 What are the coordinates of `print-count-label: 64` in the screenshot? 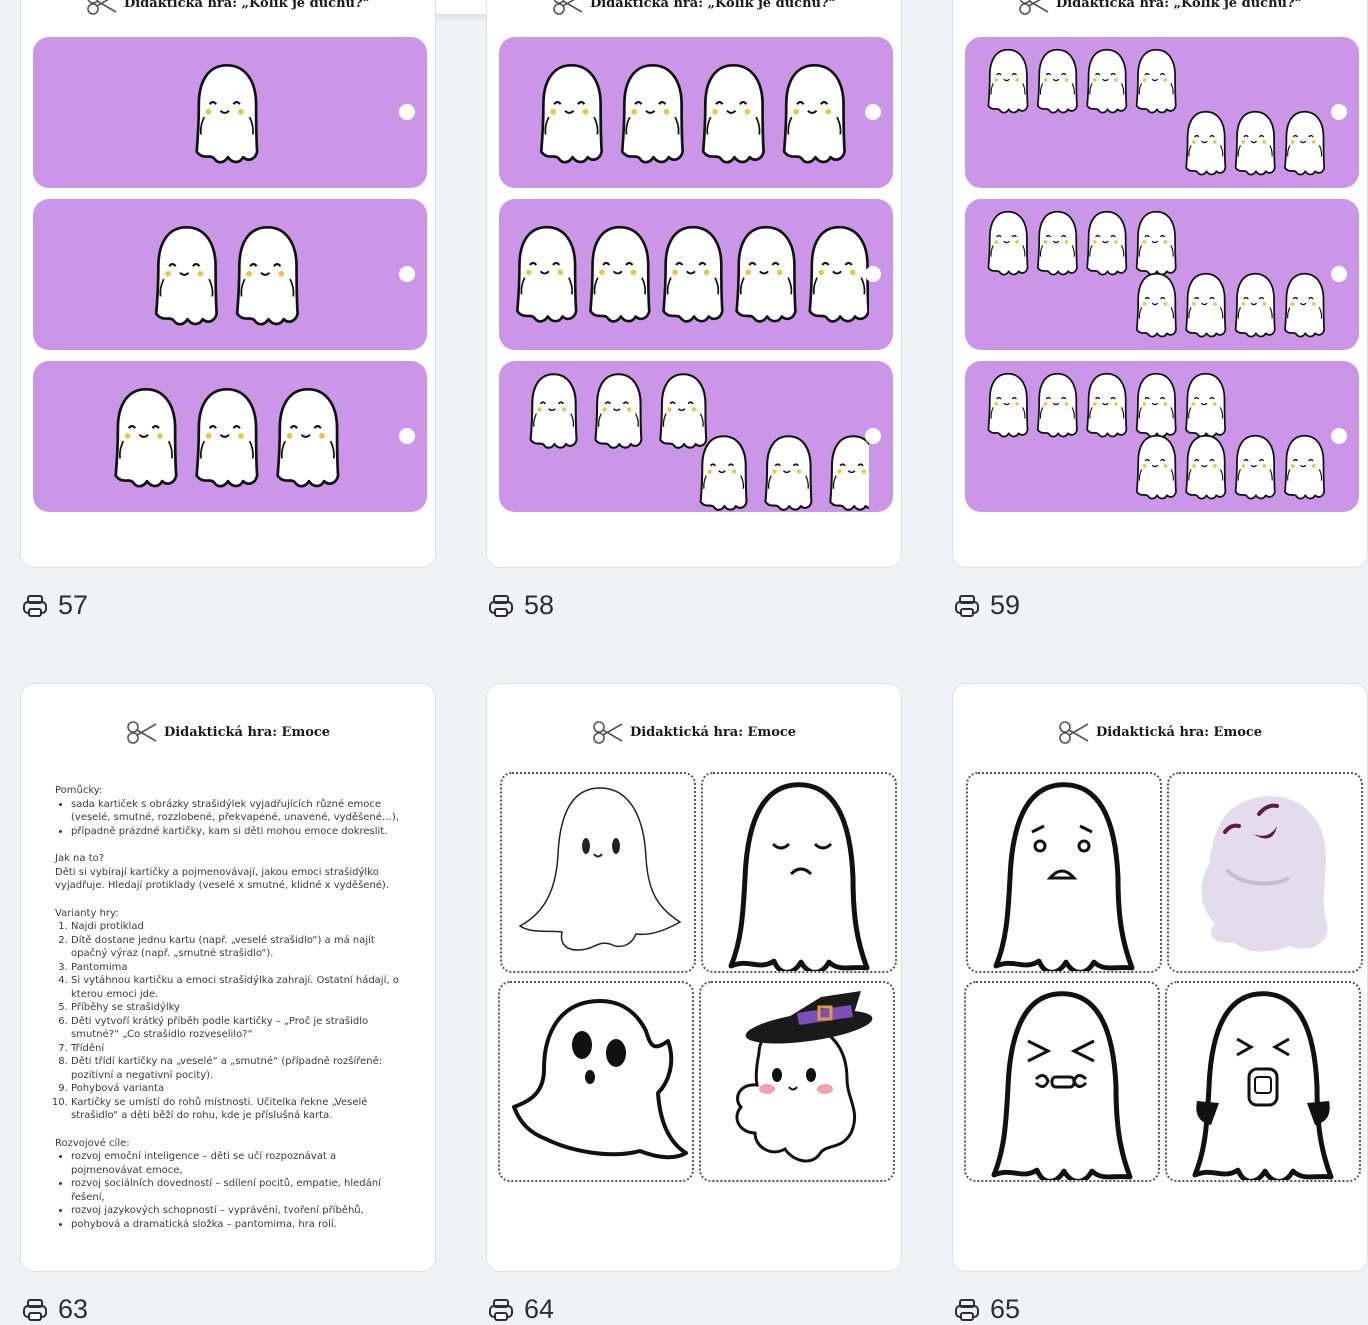 It's located at (539, 1309).